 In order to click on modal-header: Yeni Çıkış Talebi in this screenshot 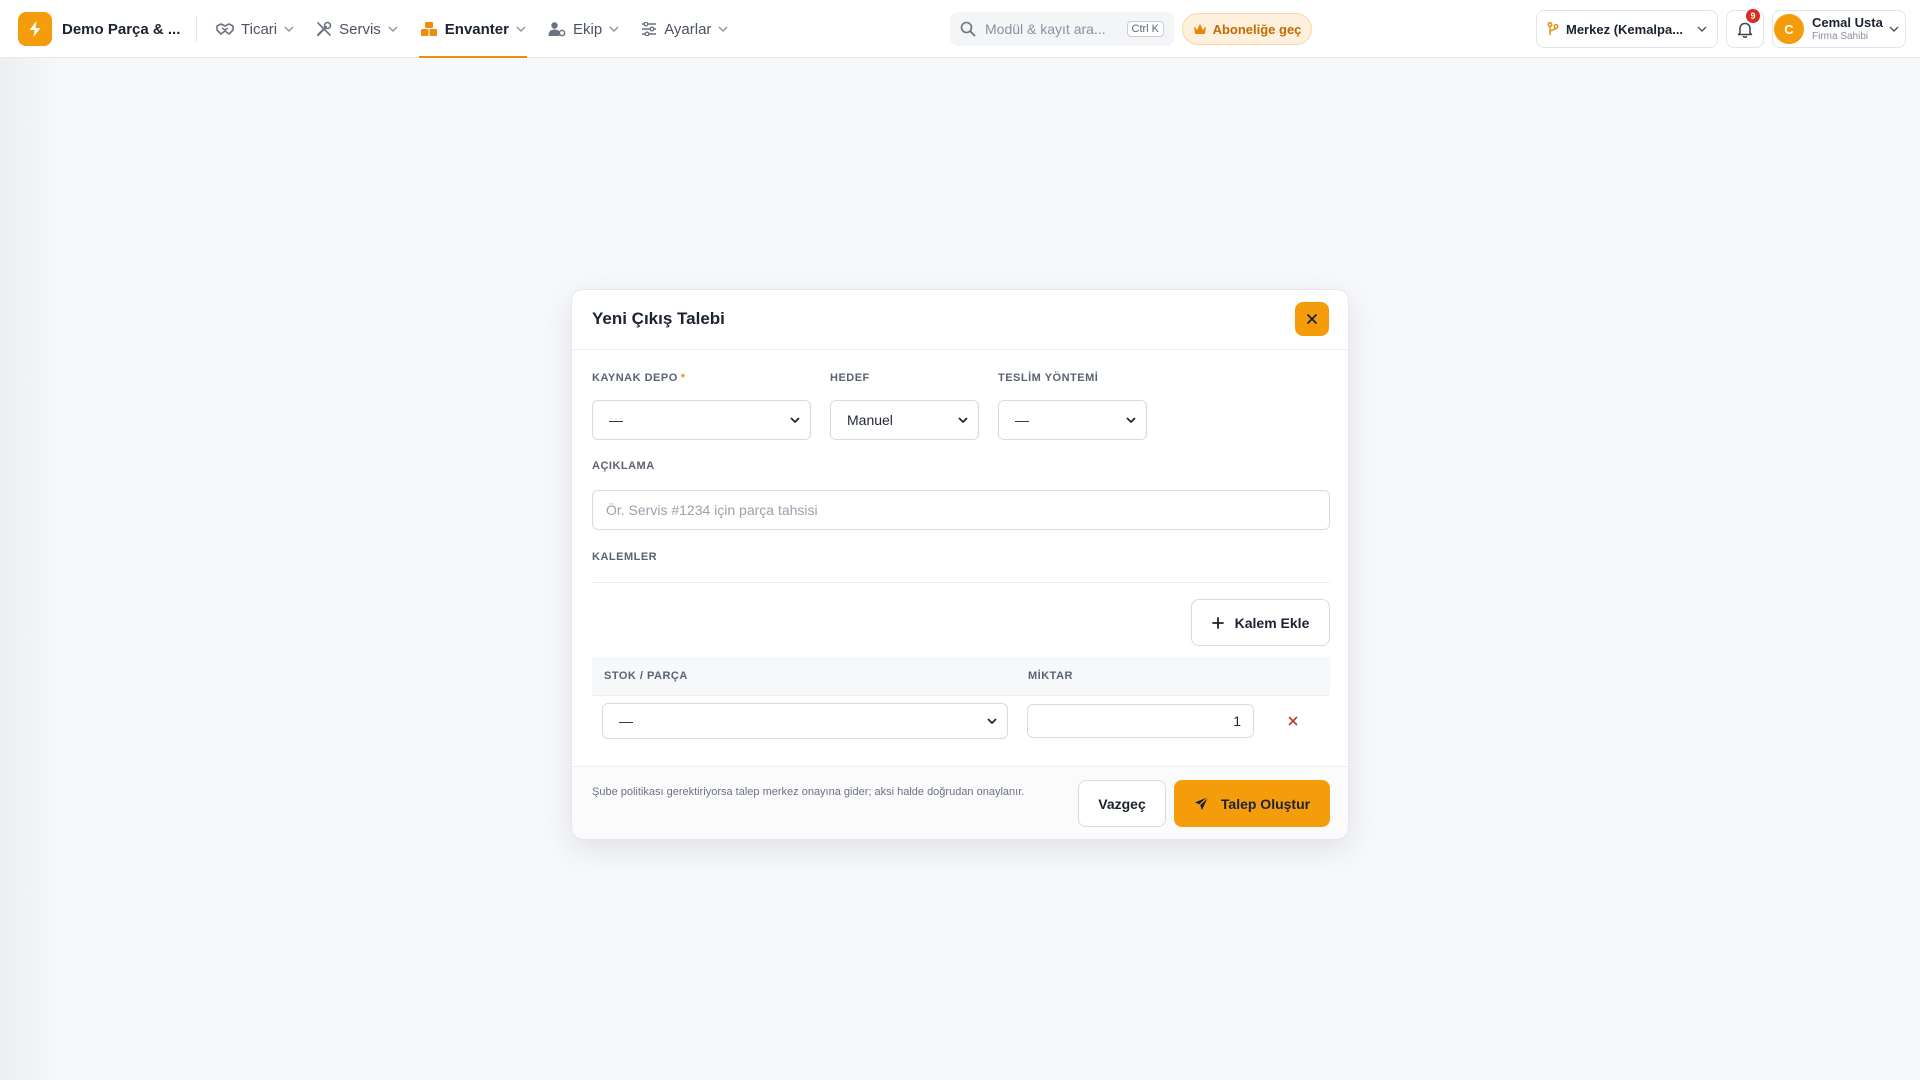, I will do `click(960, 320)`.